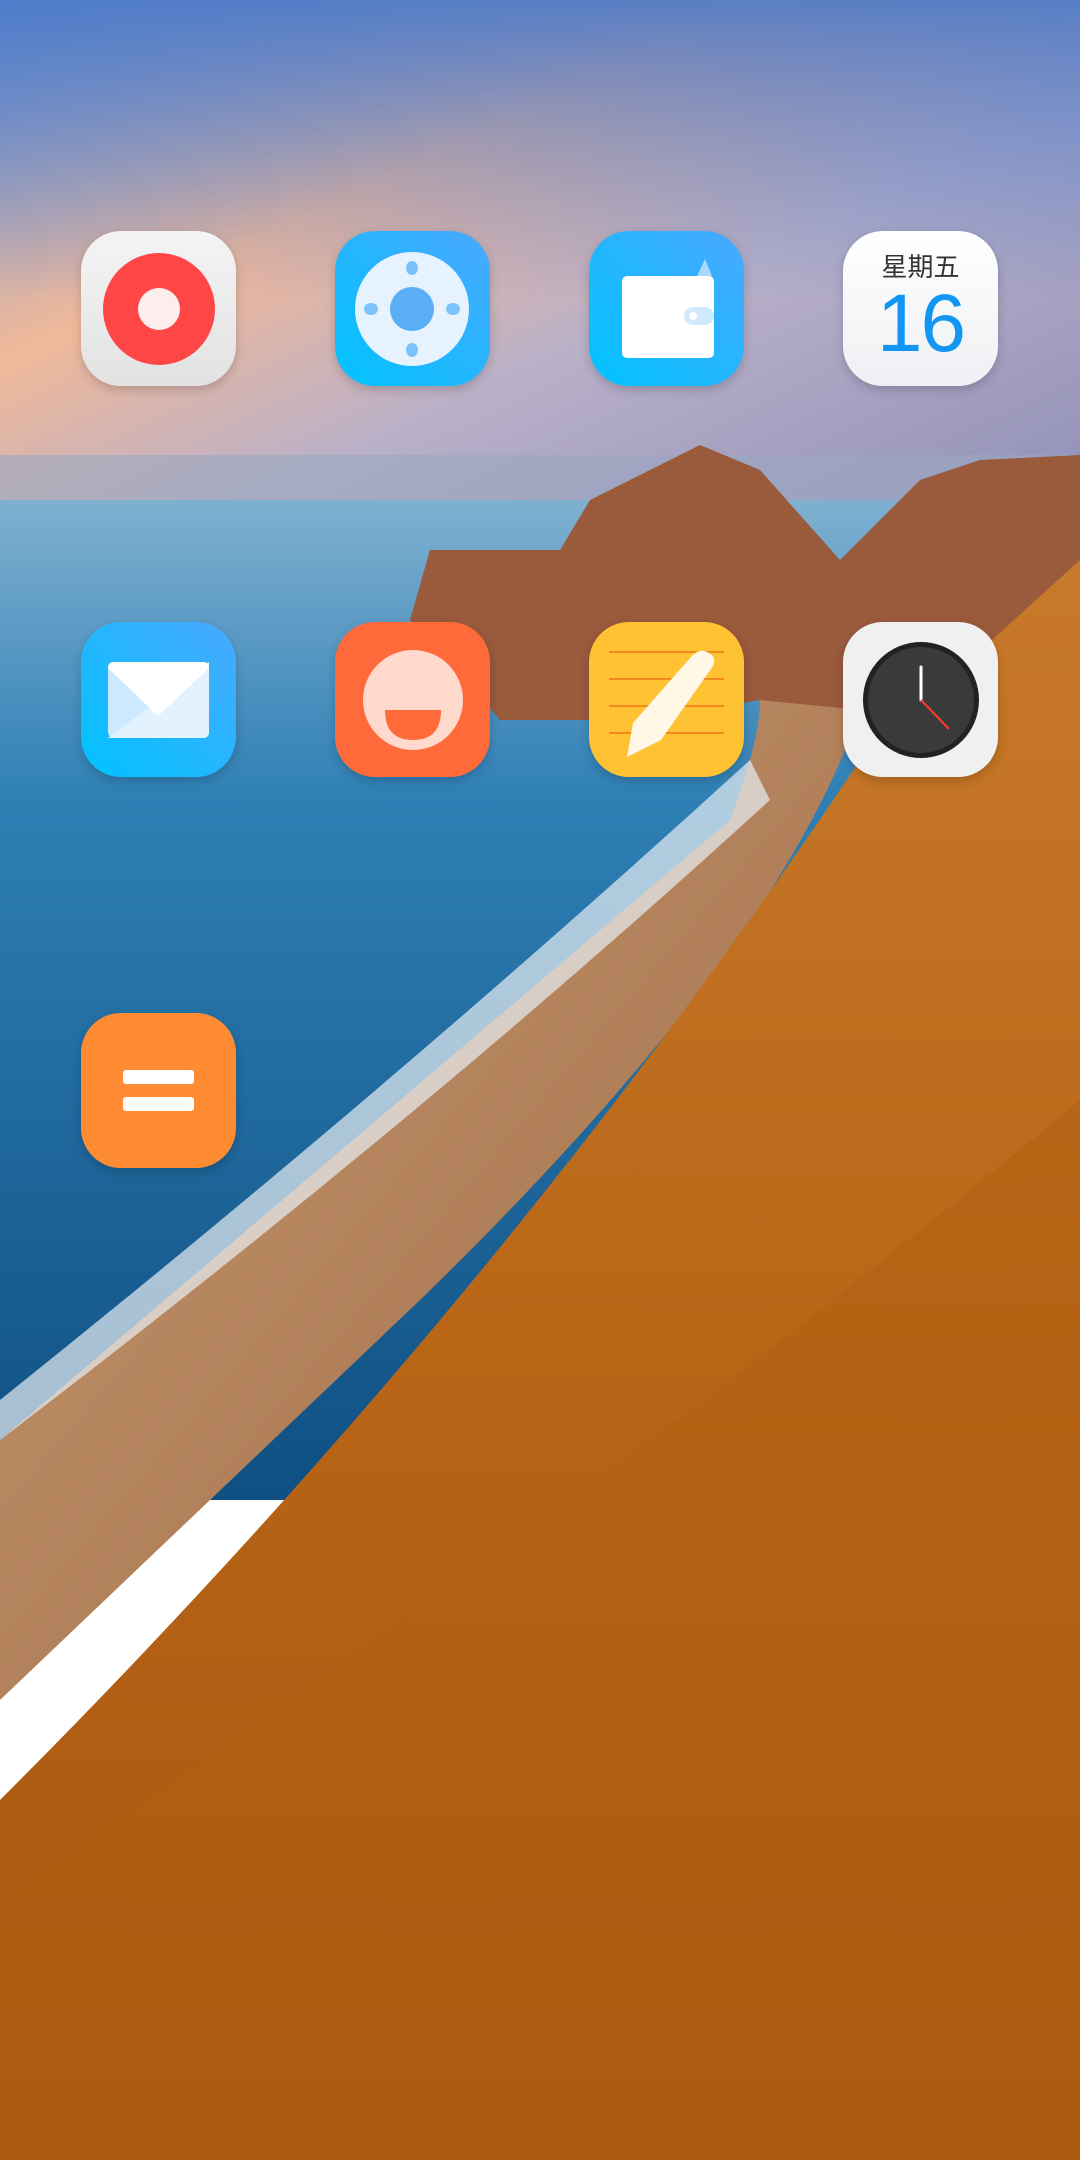 Image resolution: width=1080 pixels, height=2160 pixels. What do you see at coordinates (921, 323) in the screenshot?
I see `calendar-date: 16` at bounding box center [921, 323].